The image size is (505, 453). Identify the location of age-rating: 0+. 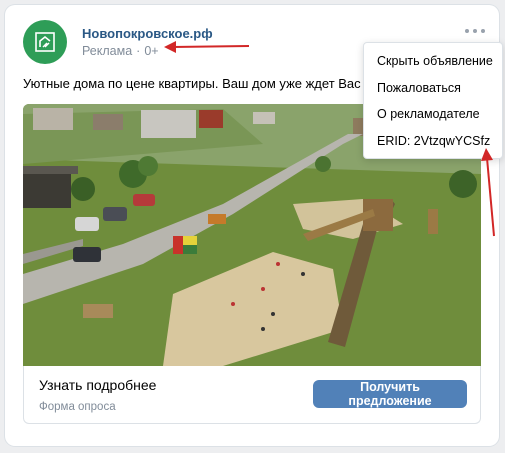
(151, 51).